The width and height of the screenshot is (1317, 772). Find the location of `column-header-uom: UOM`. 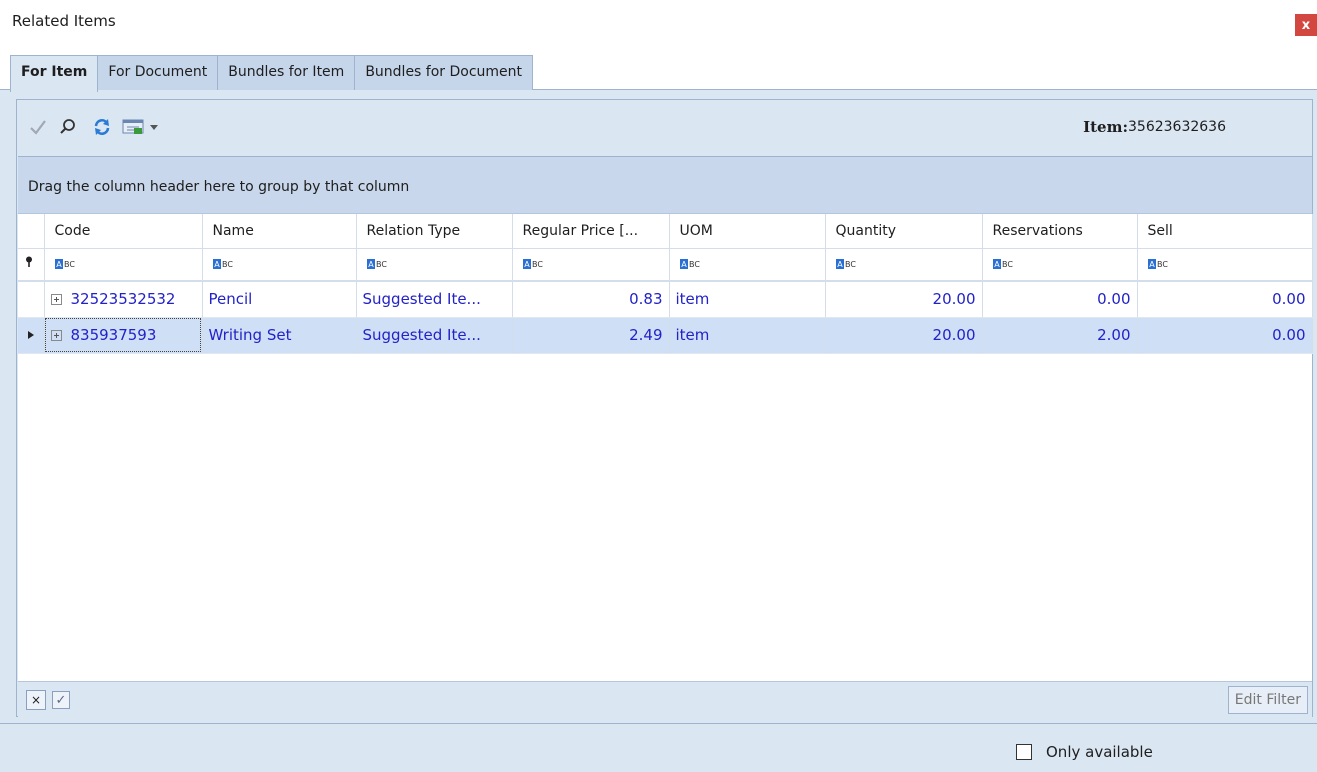

column-header-uom: UOM is located at coordinates (747, 231).